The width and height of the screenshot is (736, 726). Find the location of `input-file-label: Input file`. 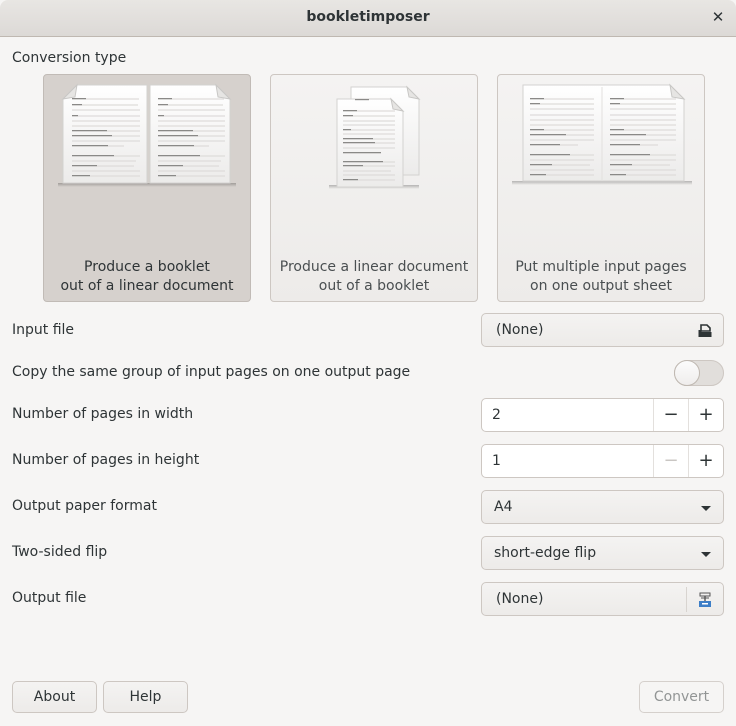

input-file-label: Input file is located at coordinates (43, 330).